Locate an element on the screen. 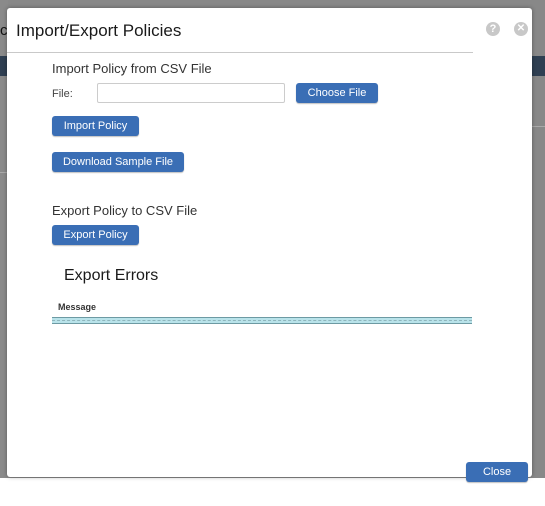 Image resolution: width=545 pixels, height=506 pixels. errors-grid-empty-row is located at coordinates (262, 320).